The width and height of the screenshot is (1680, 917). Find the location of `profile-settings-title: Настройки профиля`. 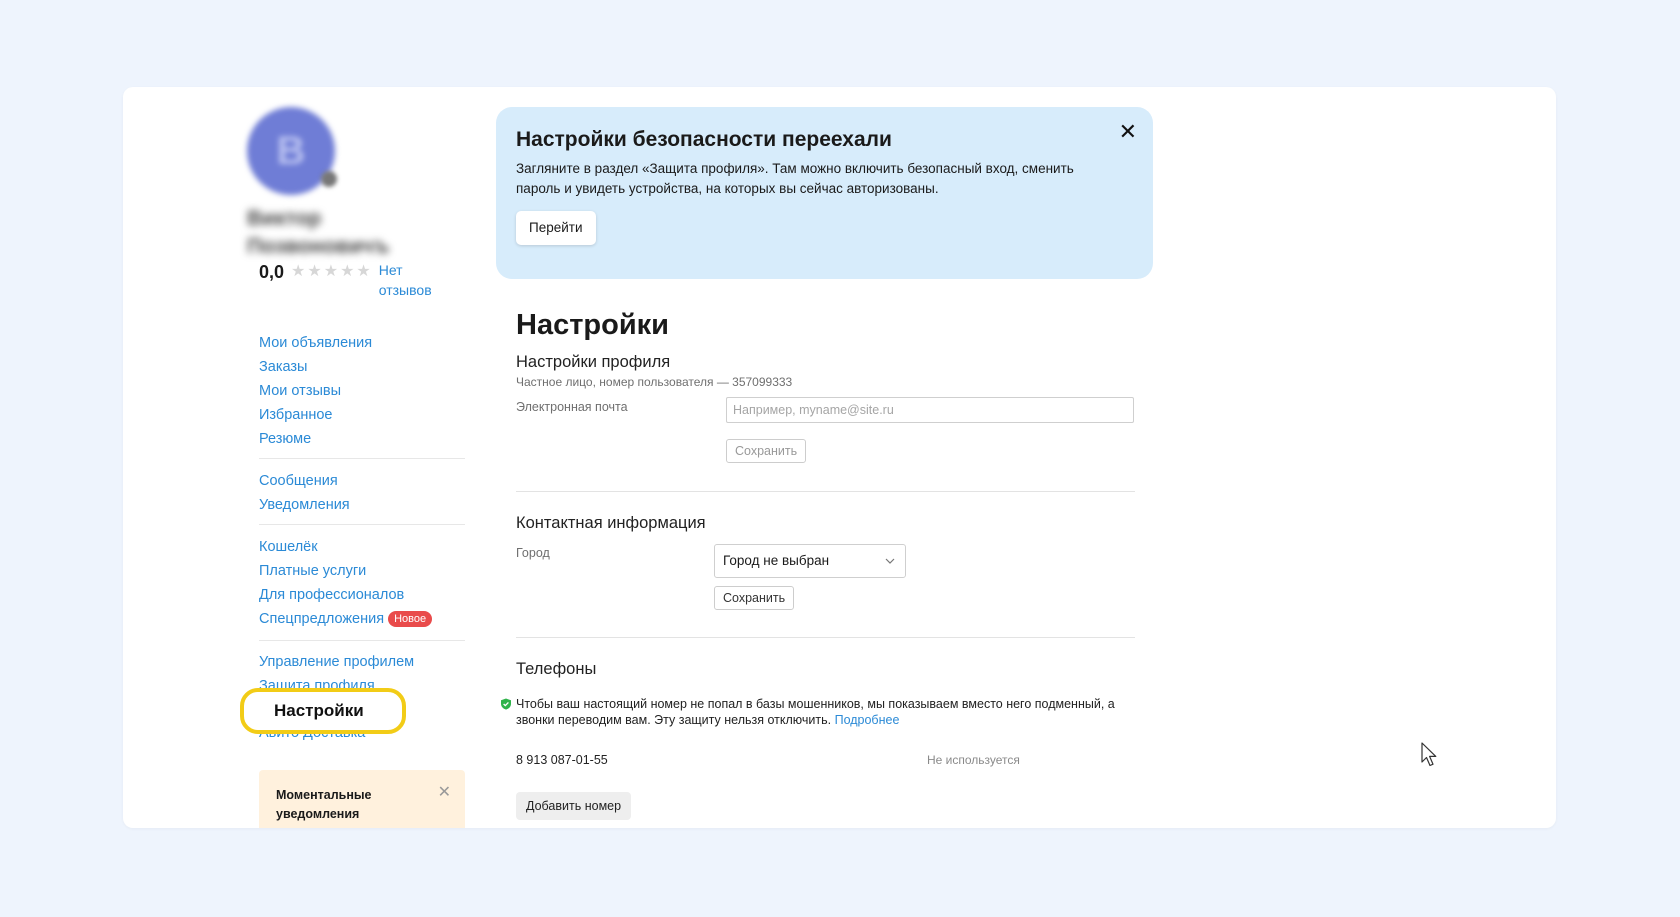

profile-settings-title: Настройки профиля is located at coordinates (593, 362).